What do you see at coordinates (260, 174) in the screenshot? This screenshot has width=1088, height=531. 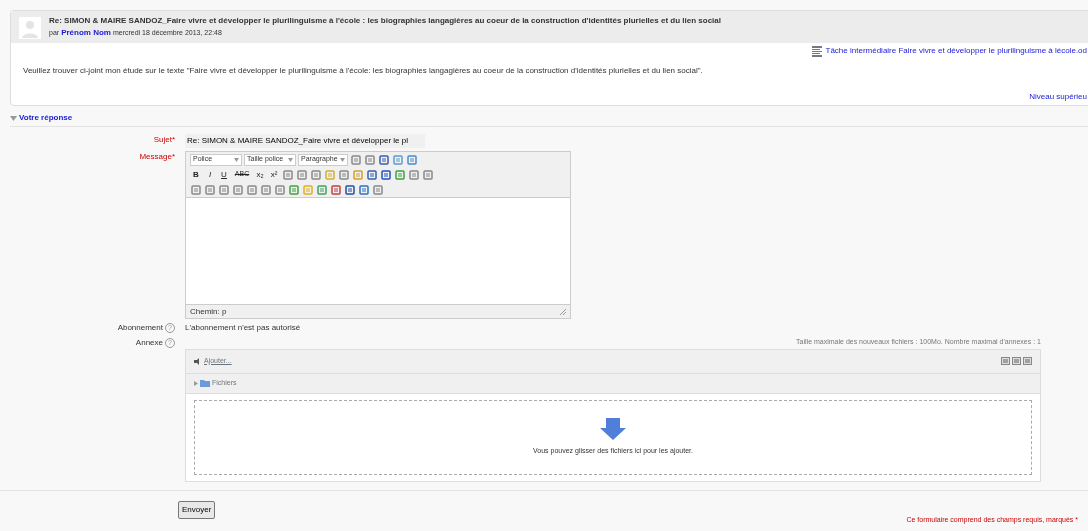 I see `format-button: x₂` at bounding box center [260, 174].